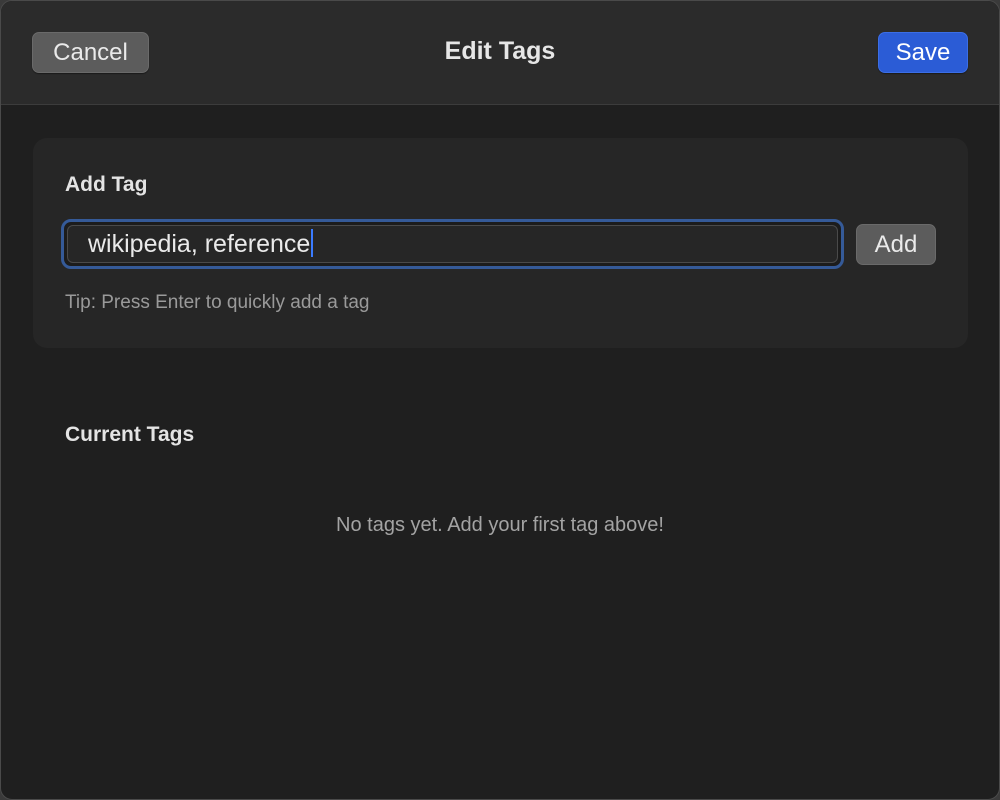 This screenshot has width=1000, height=800. I want to click on tag-input: wikipedia, reference, so click(452, 244).